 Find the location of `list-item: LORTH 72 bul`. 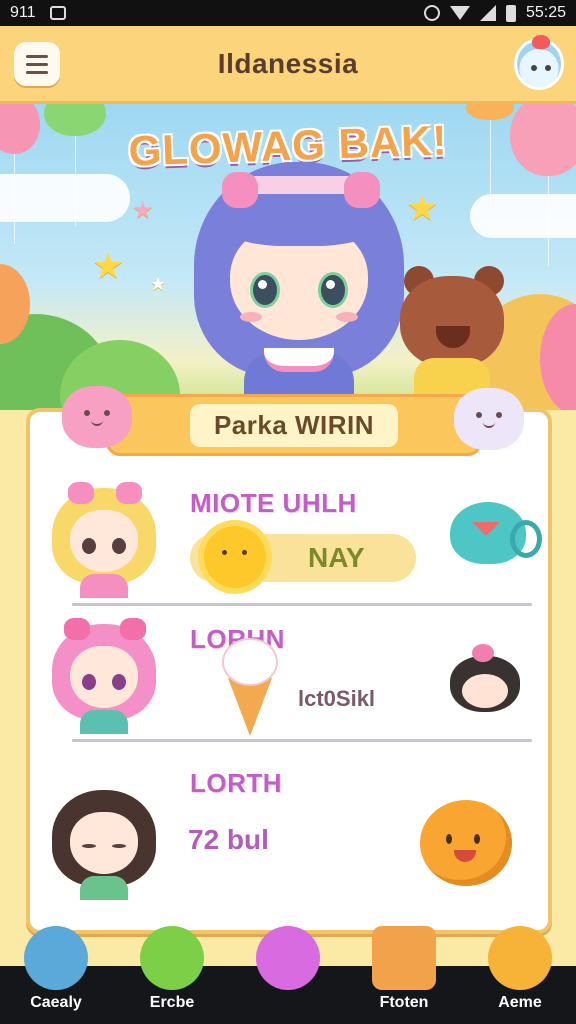

list-item: LORTH 72 bul is located at coordinates (291, 822).